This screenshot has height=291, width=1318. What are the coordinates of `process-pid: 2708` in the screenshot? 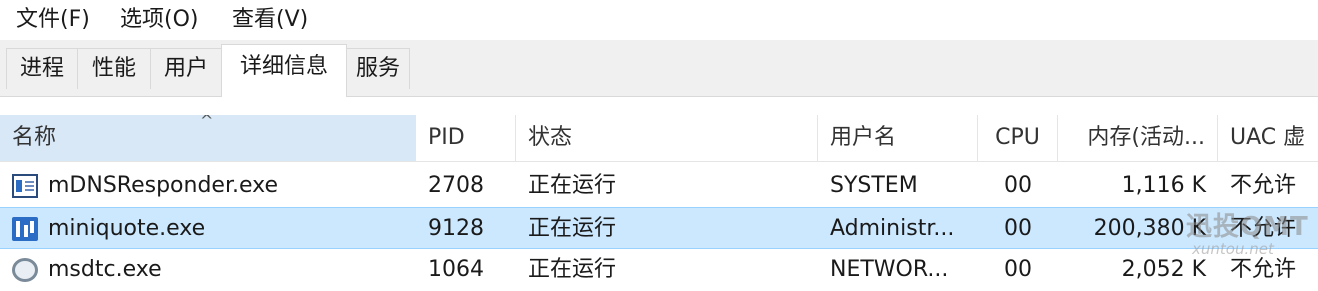 It's located at (456, 185).